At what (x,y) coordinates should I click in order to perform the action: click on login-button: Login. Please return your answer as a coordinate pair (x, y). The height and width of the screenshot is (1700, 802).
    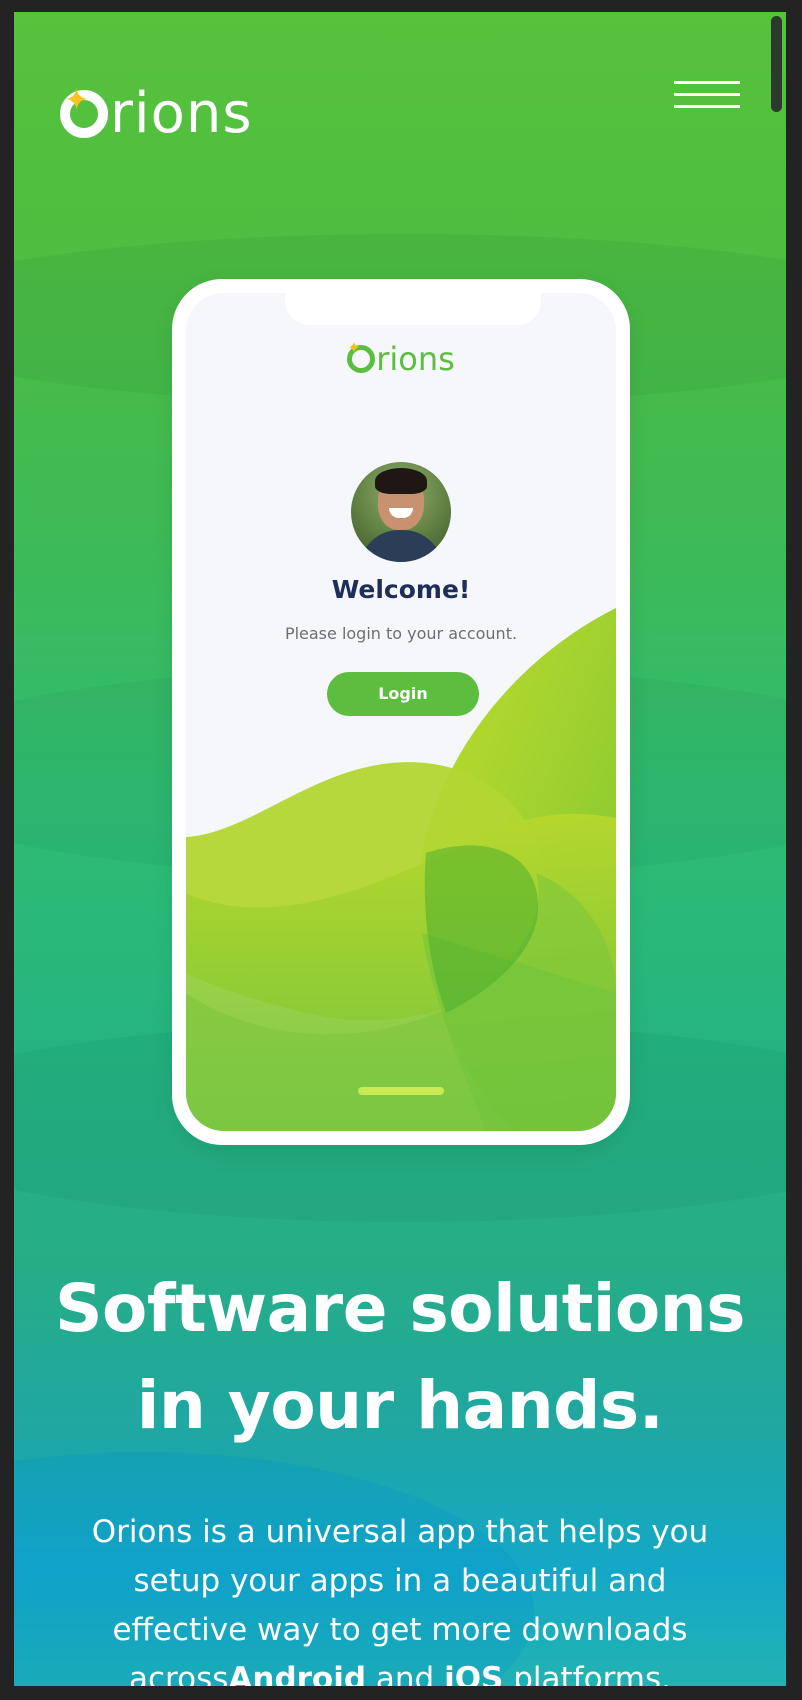
    Looking at the image, I should click on (403, 694).